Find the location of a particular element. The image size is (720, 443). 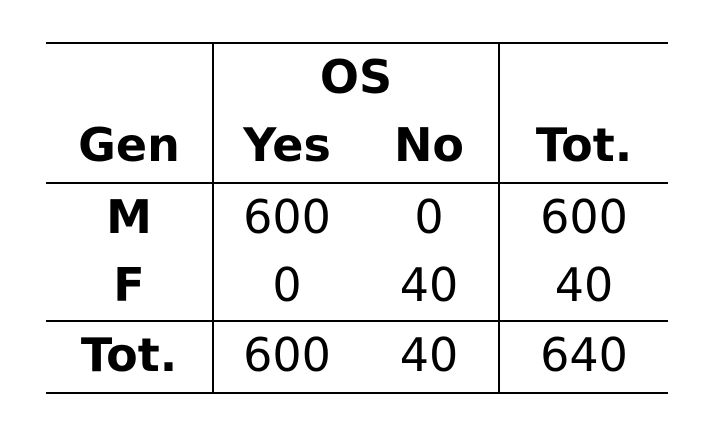

cell-grand-total: 640 is located at coordinates (584, 355).